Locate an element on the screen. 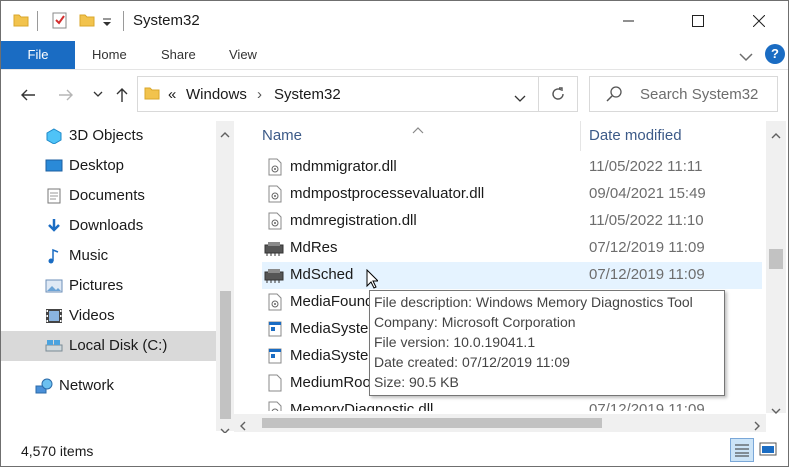 The height and width of the screenshot is (467, 789). breadcrumb-system32: System32 is located at coordinates (307, 94).